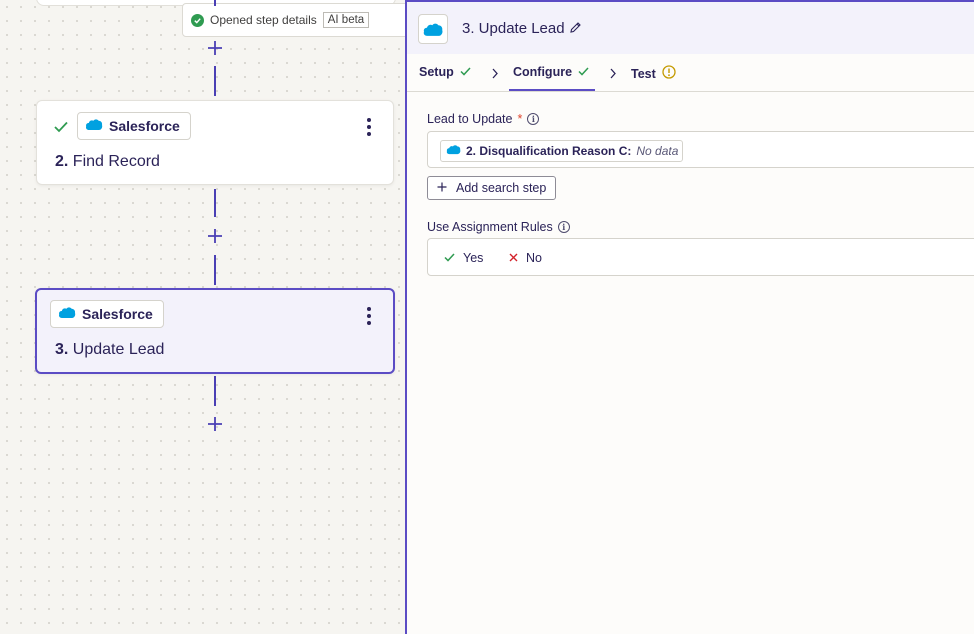  Describe the element at coordinates (690, 27) in the screenshot. I see `panel-header: 3. Update Lead` at that location.